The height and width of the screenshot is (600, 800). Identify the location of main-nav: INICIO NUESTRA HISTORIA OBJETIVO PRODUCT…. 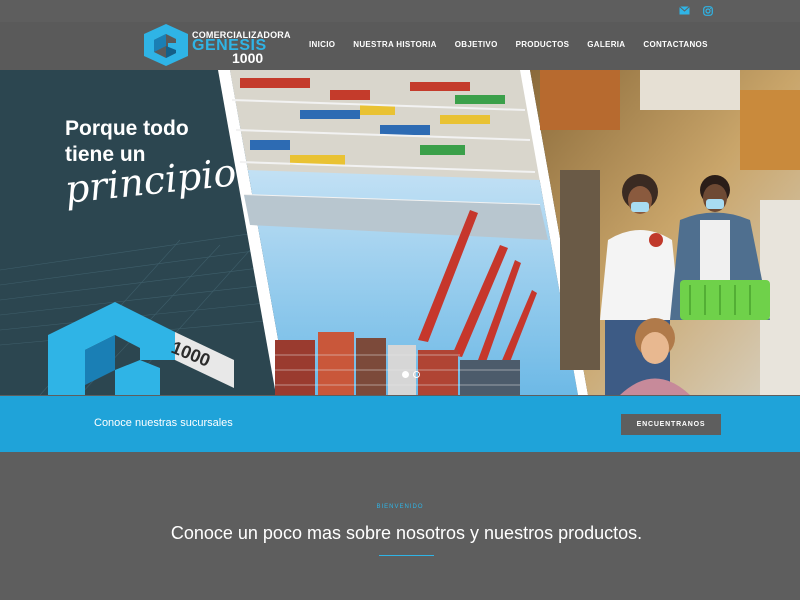
(508, 44).